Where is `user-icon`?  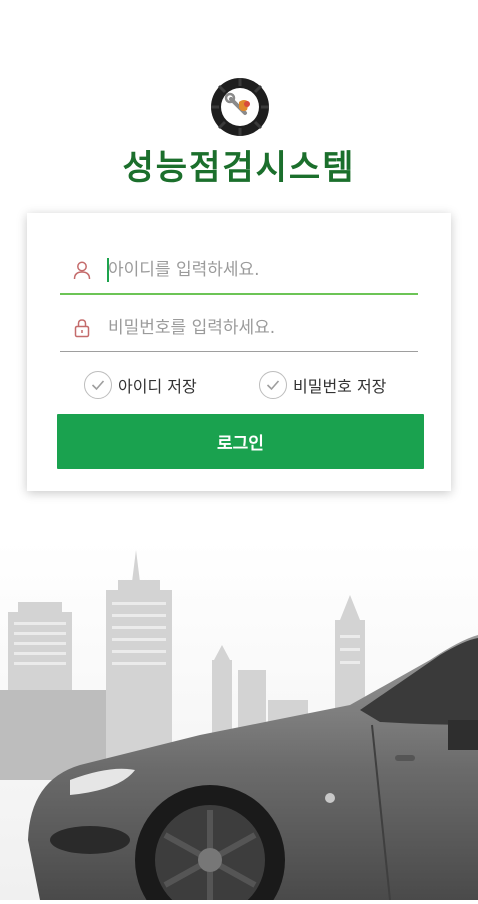
user-icon is located at coordinates (82, 270).